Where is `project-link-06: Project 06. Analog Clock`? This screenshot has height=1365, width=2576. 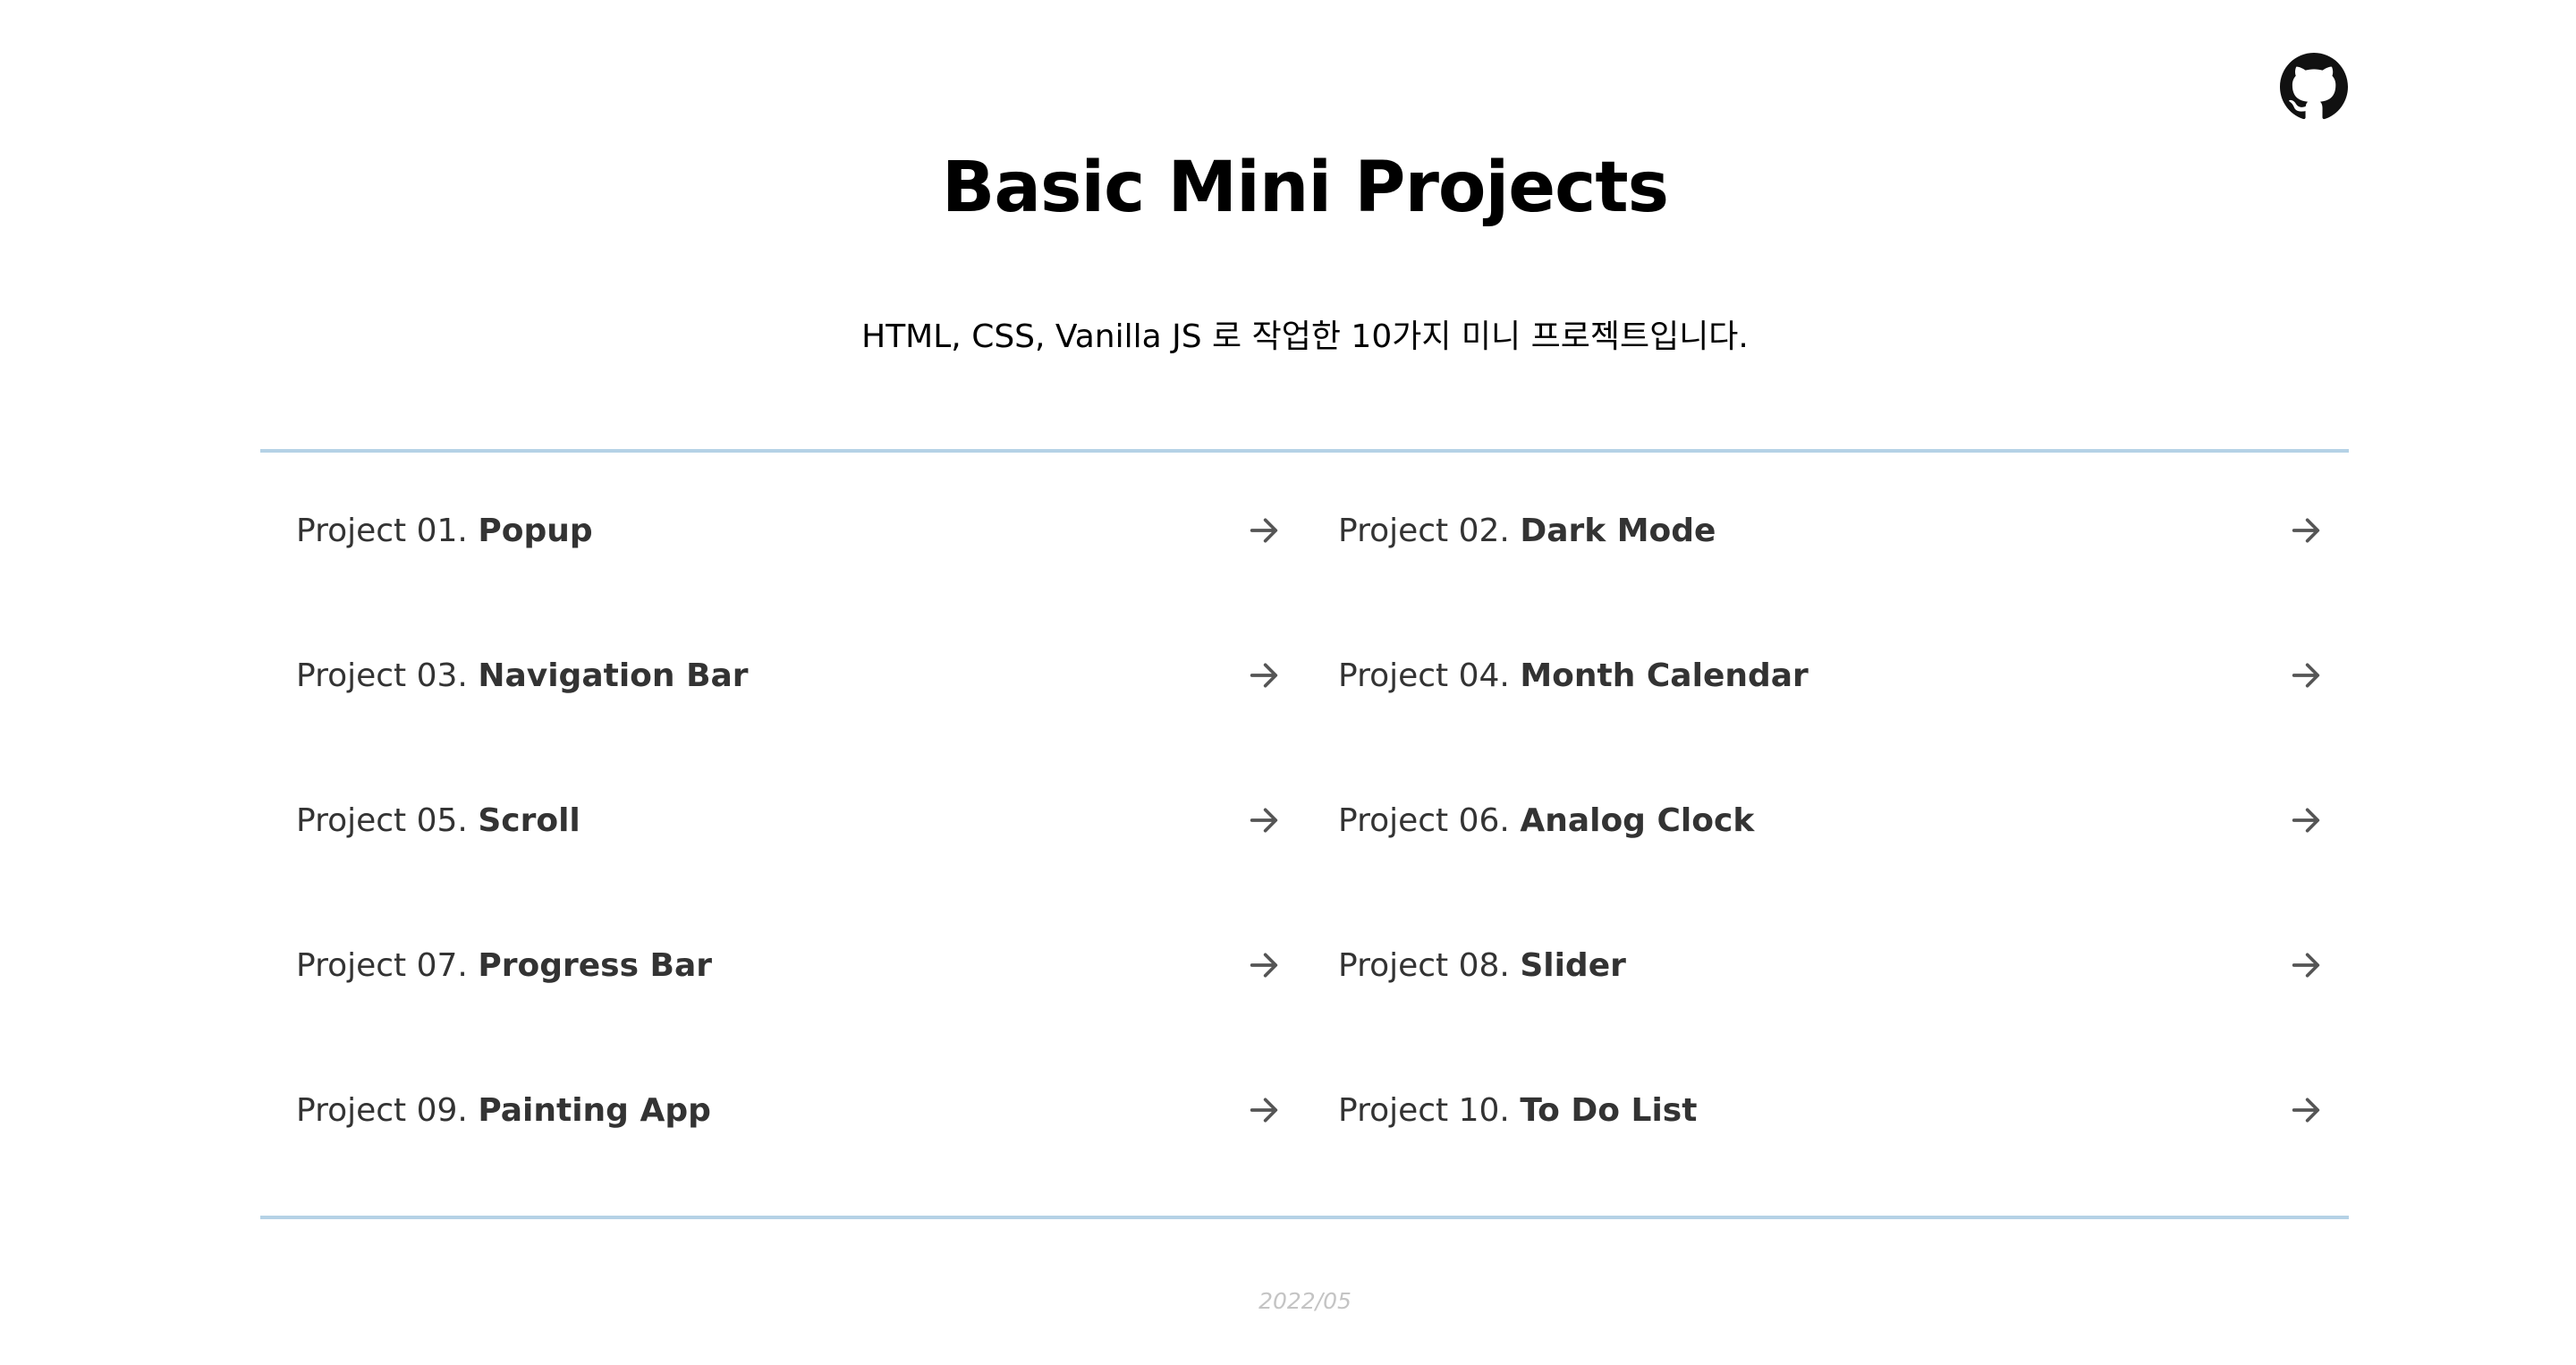
project-link-06: Project 06. Analog Clock is located at coordinates (1831, 820).